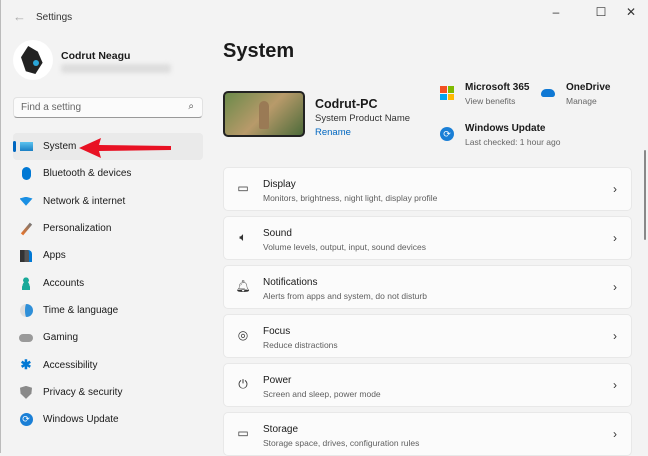 Image resolution: width=648 pixels, height=456 pixels. I want to click on sidebar-item-personalization: Personalization, so click(108, 228).